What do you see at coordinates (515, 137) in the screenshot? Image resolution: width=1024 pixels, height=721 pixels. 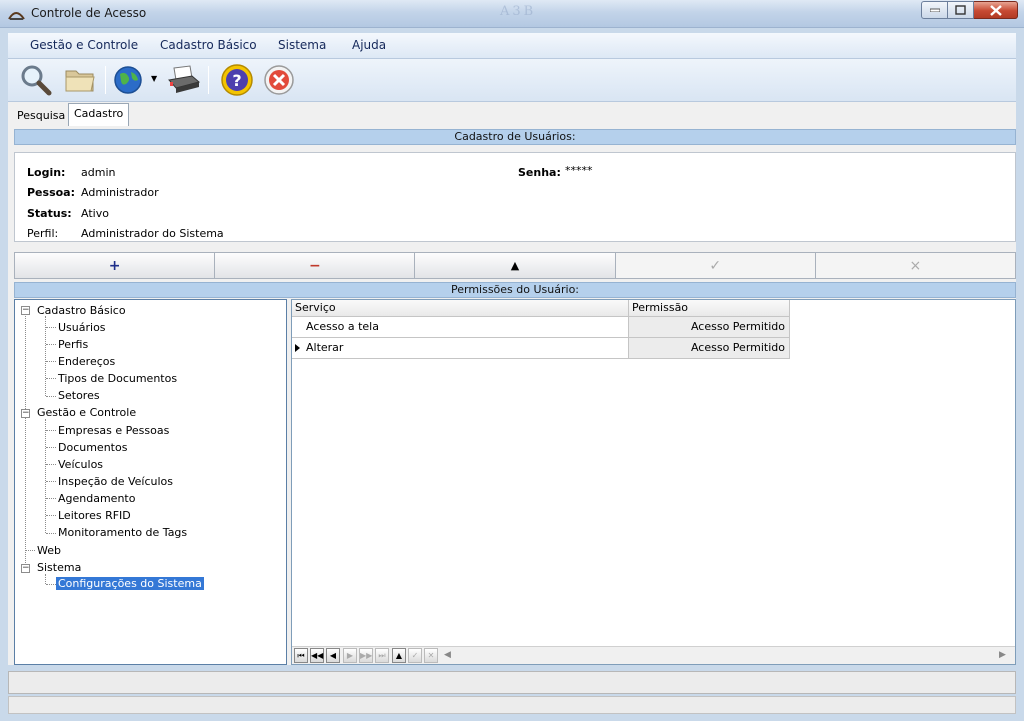 I see `header-band: Cadastro de Usuários:` at bounding box center [515, 137].